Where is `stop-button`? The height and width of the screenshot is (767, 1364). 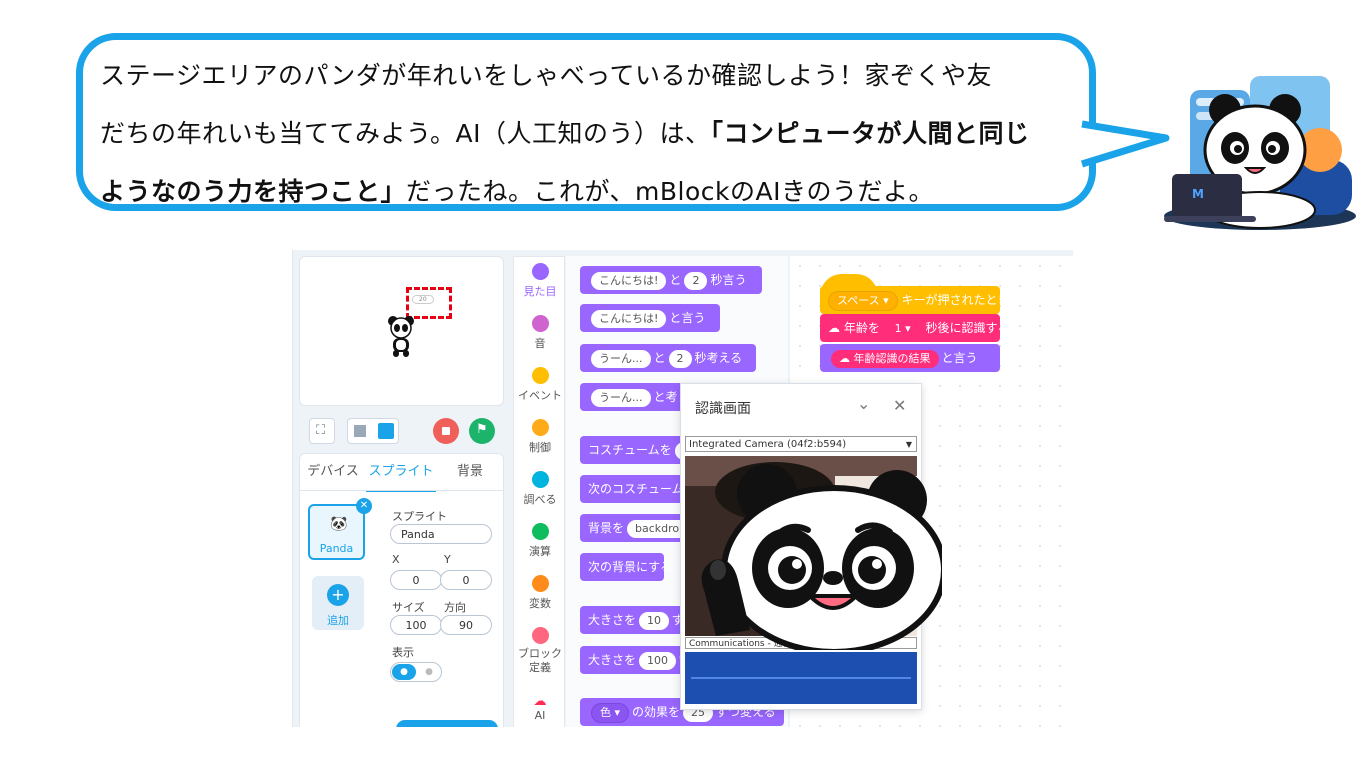 stop-button is located at coordinates (446, 431).